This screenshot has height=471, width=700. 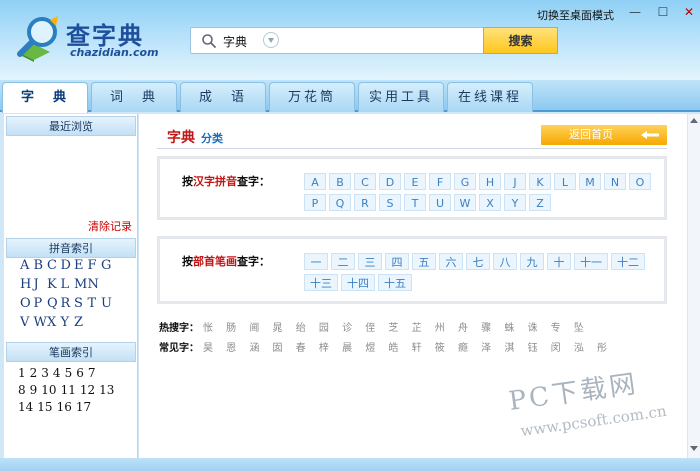 I want to click on stroke-count: 12, so click(x=87, y=390).